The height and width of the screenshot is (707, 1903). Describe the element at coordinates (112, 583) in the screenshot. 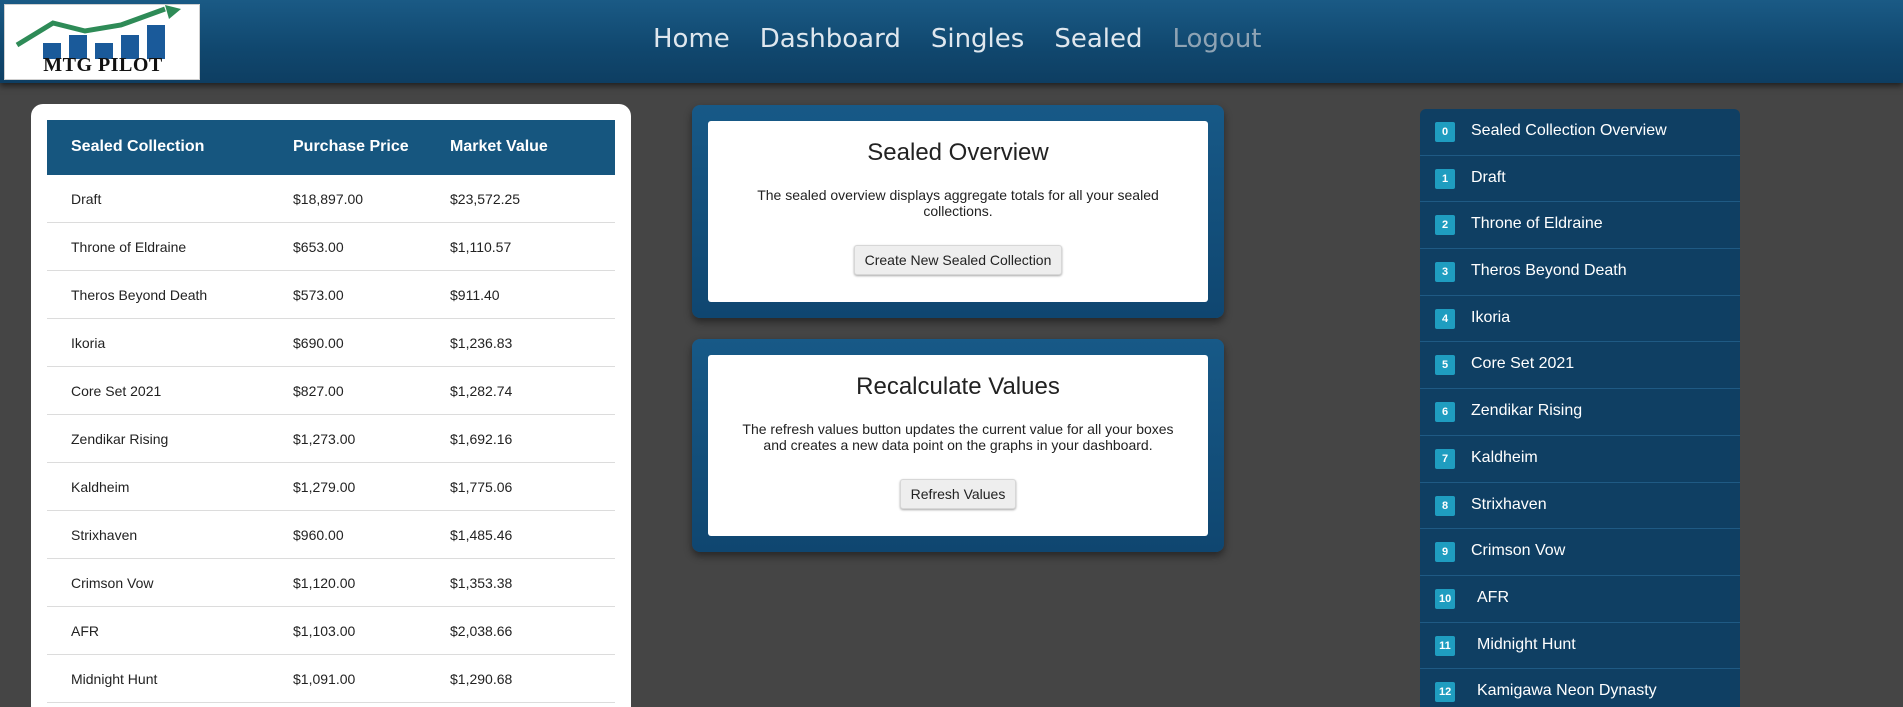

I see `cell-collection: Crimson Vow` at that location.